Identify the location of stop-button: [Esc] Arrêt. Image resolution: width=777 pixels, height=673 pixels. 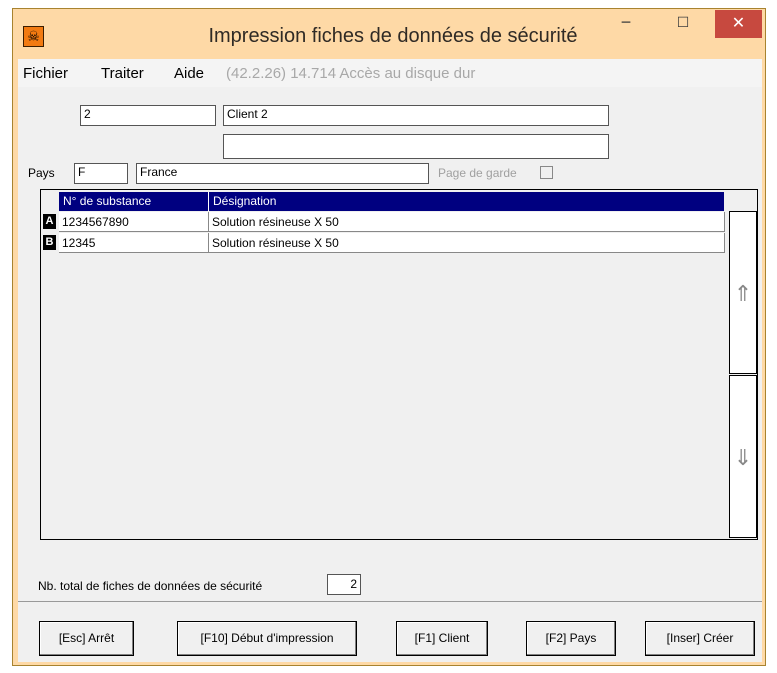
(86, 638).